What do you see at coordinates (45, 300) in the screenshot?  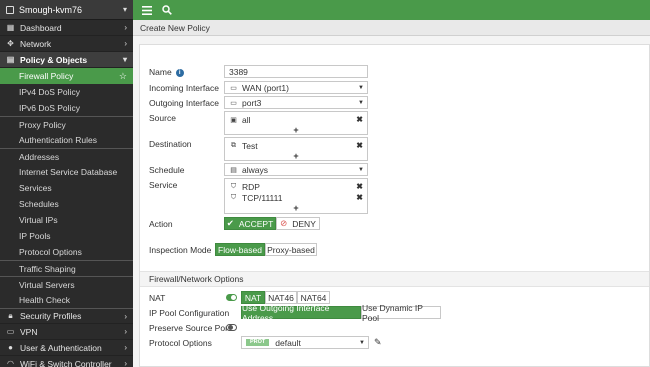 I see `sidebar-item-label: Health Check` at bounding box center [45, 300].